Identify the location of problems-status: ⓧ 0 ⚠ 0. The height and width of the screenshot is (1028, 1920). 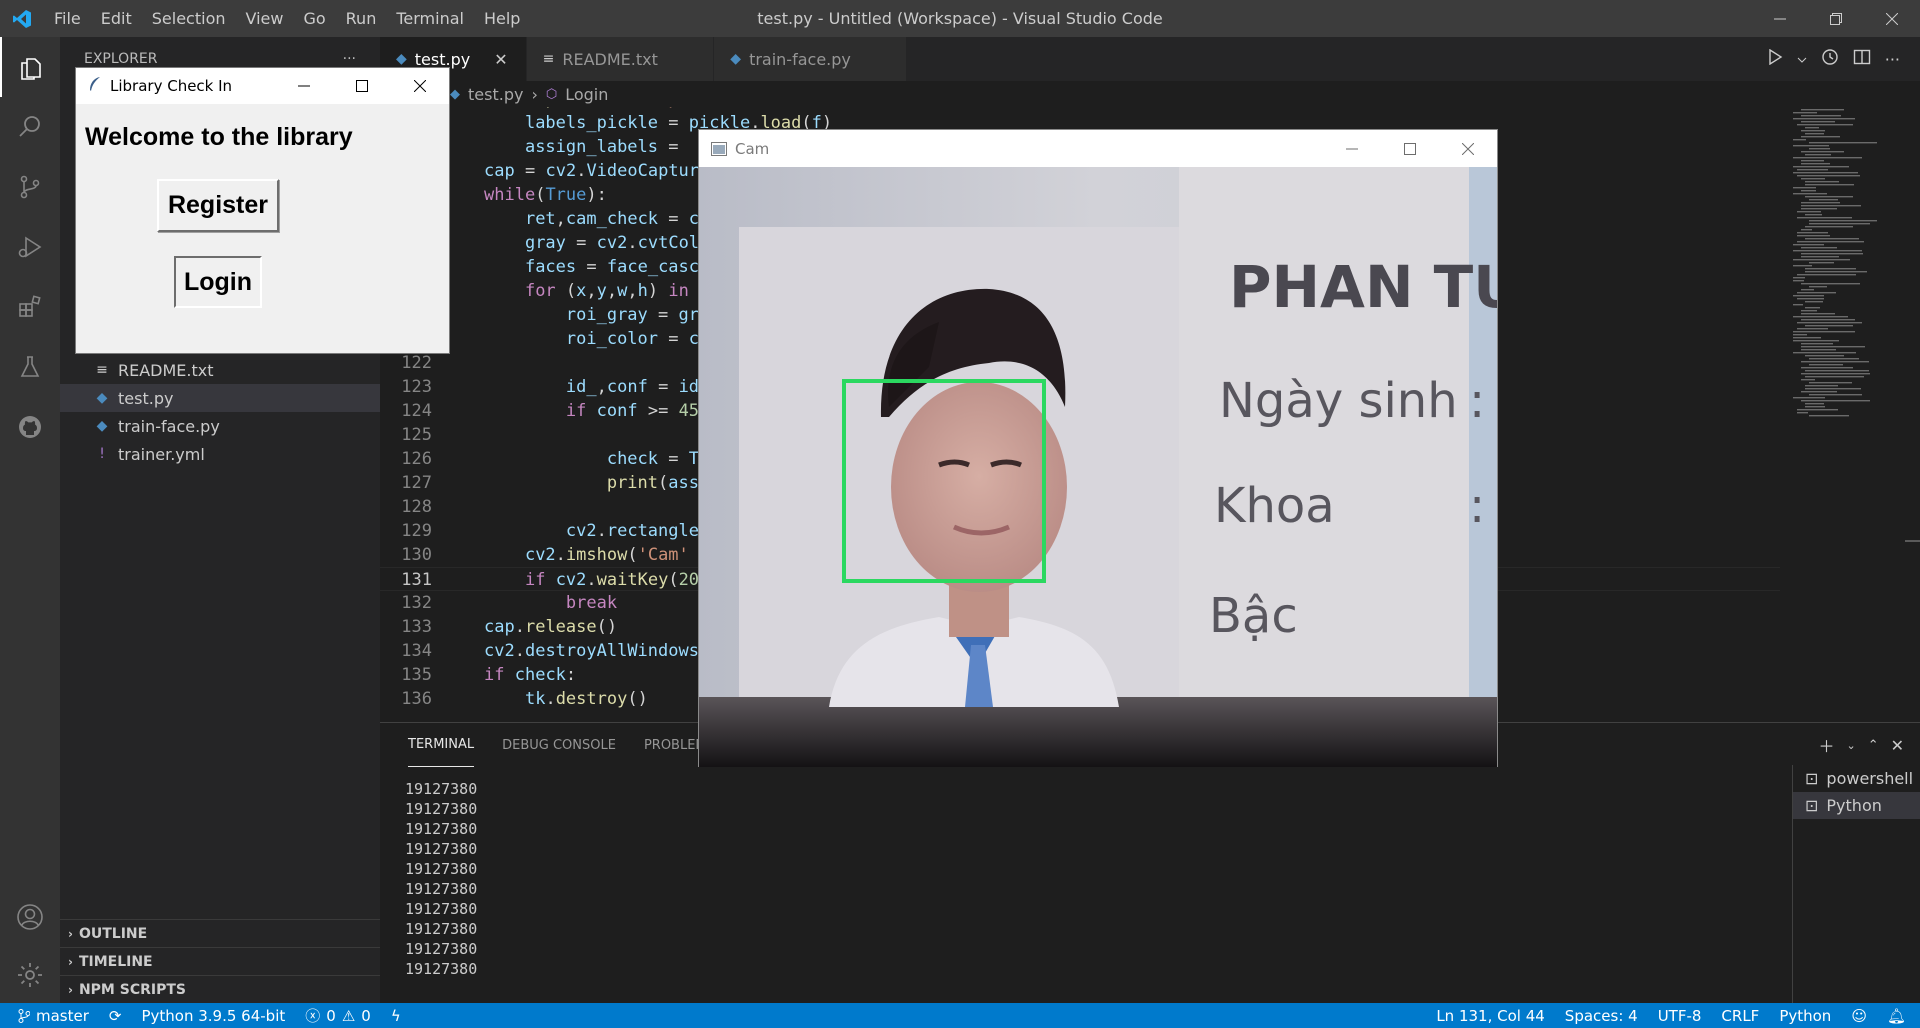
(338, 1015).